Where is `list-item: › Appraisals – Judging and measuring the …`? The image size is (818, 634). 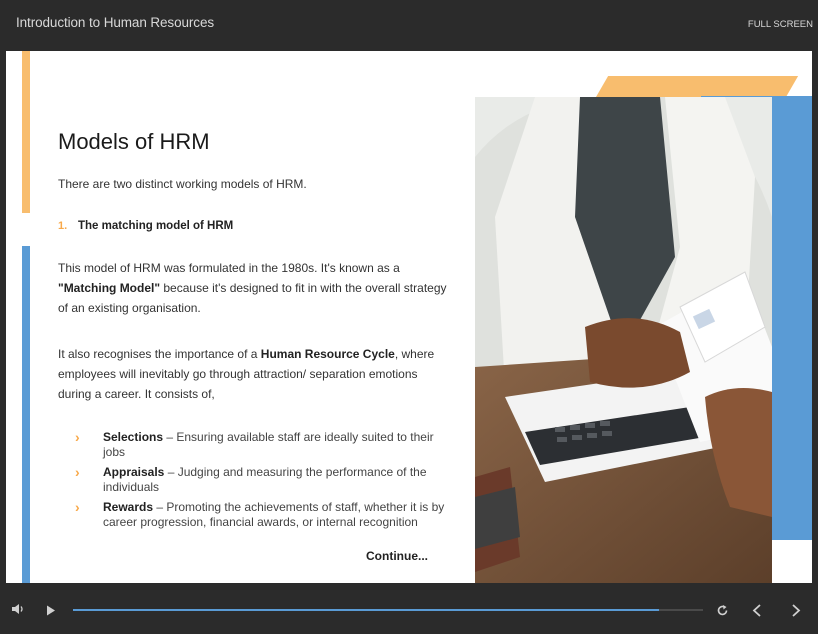 list-item: › Appraisals – Judging and measuring the … is located at coordinates (262, 480).